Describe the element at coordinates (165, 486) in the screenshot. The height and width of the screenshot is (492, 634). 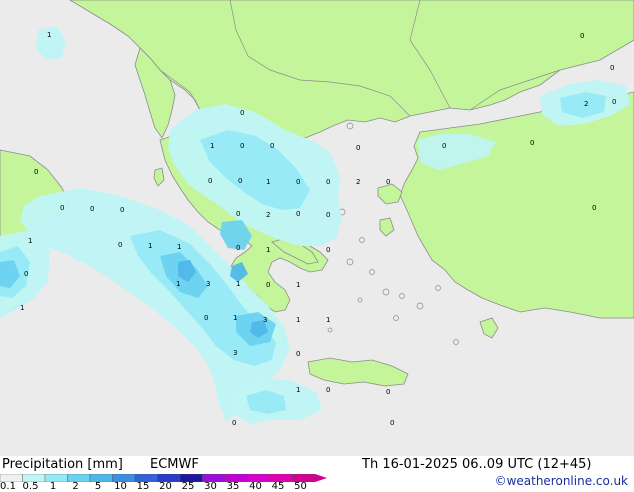
I see `legend-tick-label: 20` at that location.